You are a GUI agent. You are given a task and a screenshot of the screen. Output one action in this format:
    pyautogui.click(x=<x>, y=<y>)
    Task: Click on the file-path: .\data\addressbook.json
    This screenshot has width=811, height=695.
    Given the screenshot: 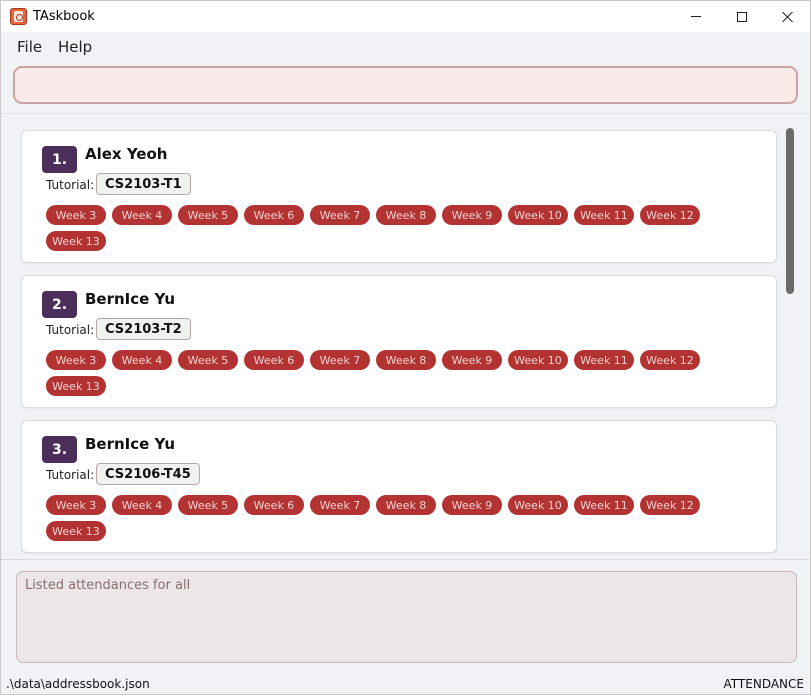 What is the action you would take?
    pyautogui.click(x=78, y=684)
    